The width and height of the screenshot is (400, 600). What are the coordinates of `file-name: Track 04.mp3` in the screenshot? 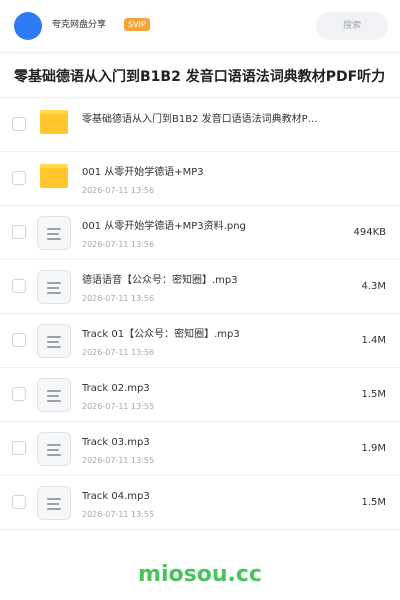 It's located at (116, 496).